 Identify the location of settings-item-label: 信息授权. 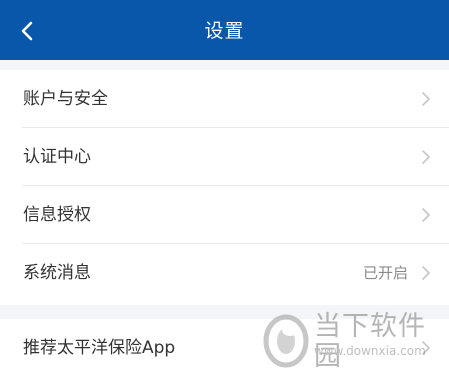
(57, 215).